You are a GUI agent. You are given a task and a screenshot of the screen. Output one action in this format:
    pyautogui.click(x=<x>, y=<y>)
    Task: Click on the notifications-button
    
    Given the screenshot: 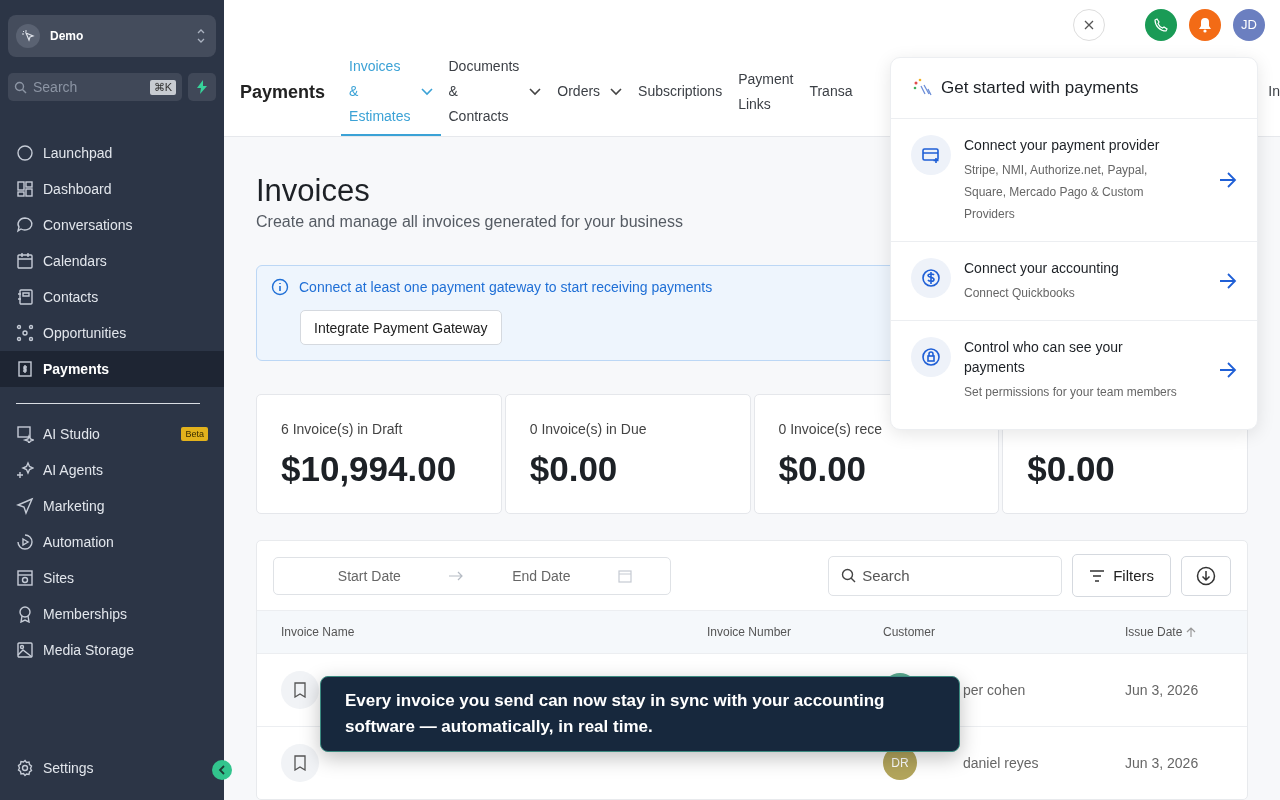 What is the action you would take?
    pyautogui.click(x=1205, y=24)
    